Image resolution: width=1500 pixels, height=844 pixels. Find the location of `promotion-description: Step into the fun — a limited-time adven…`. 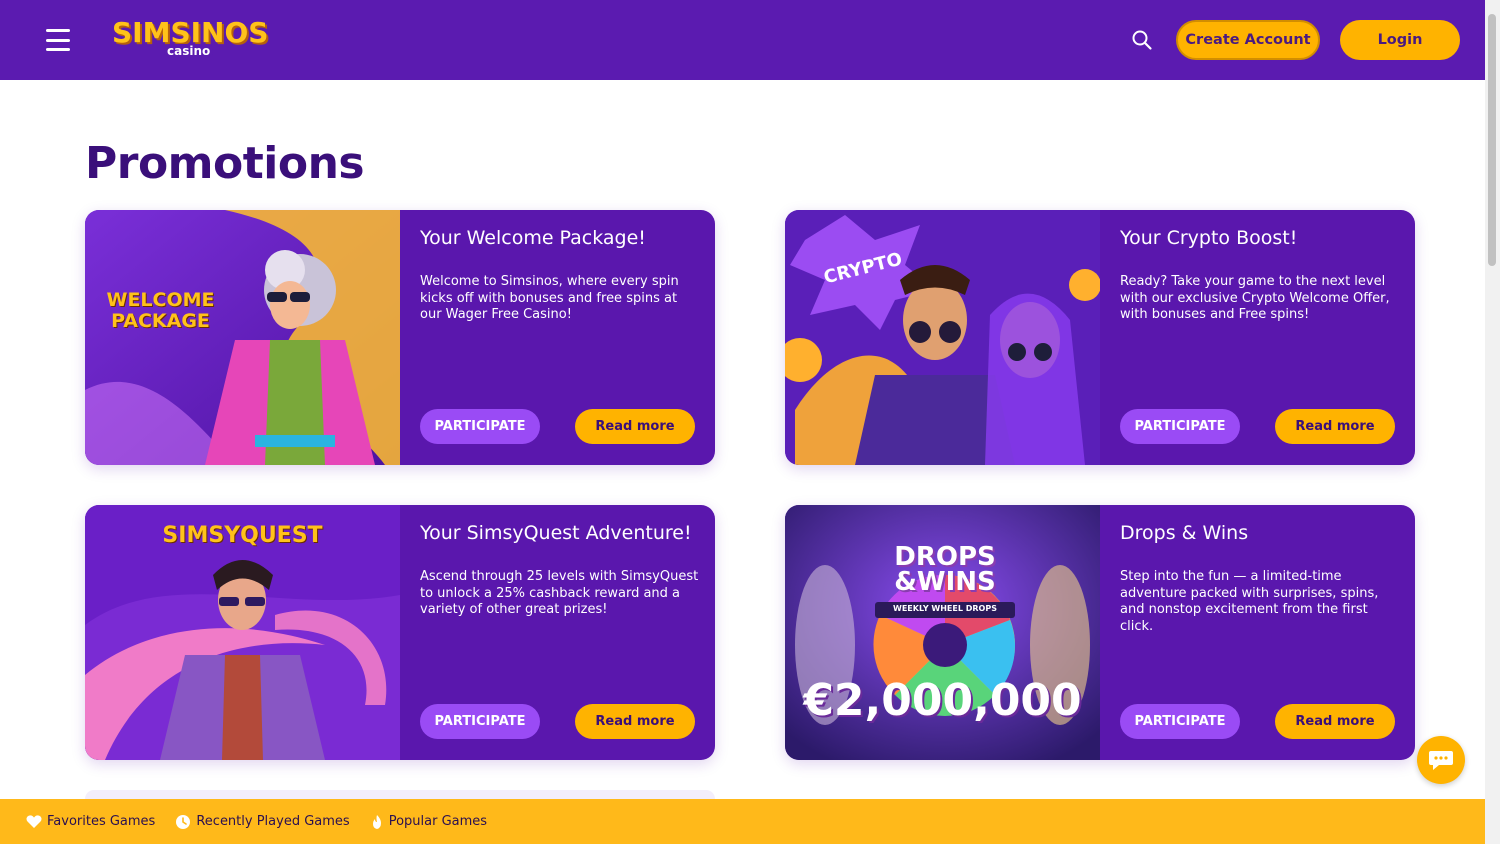

promotion-description: Step into the fun — a limited-time adven… is located at coordinates (1249, 601).